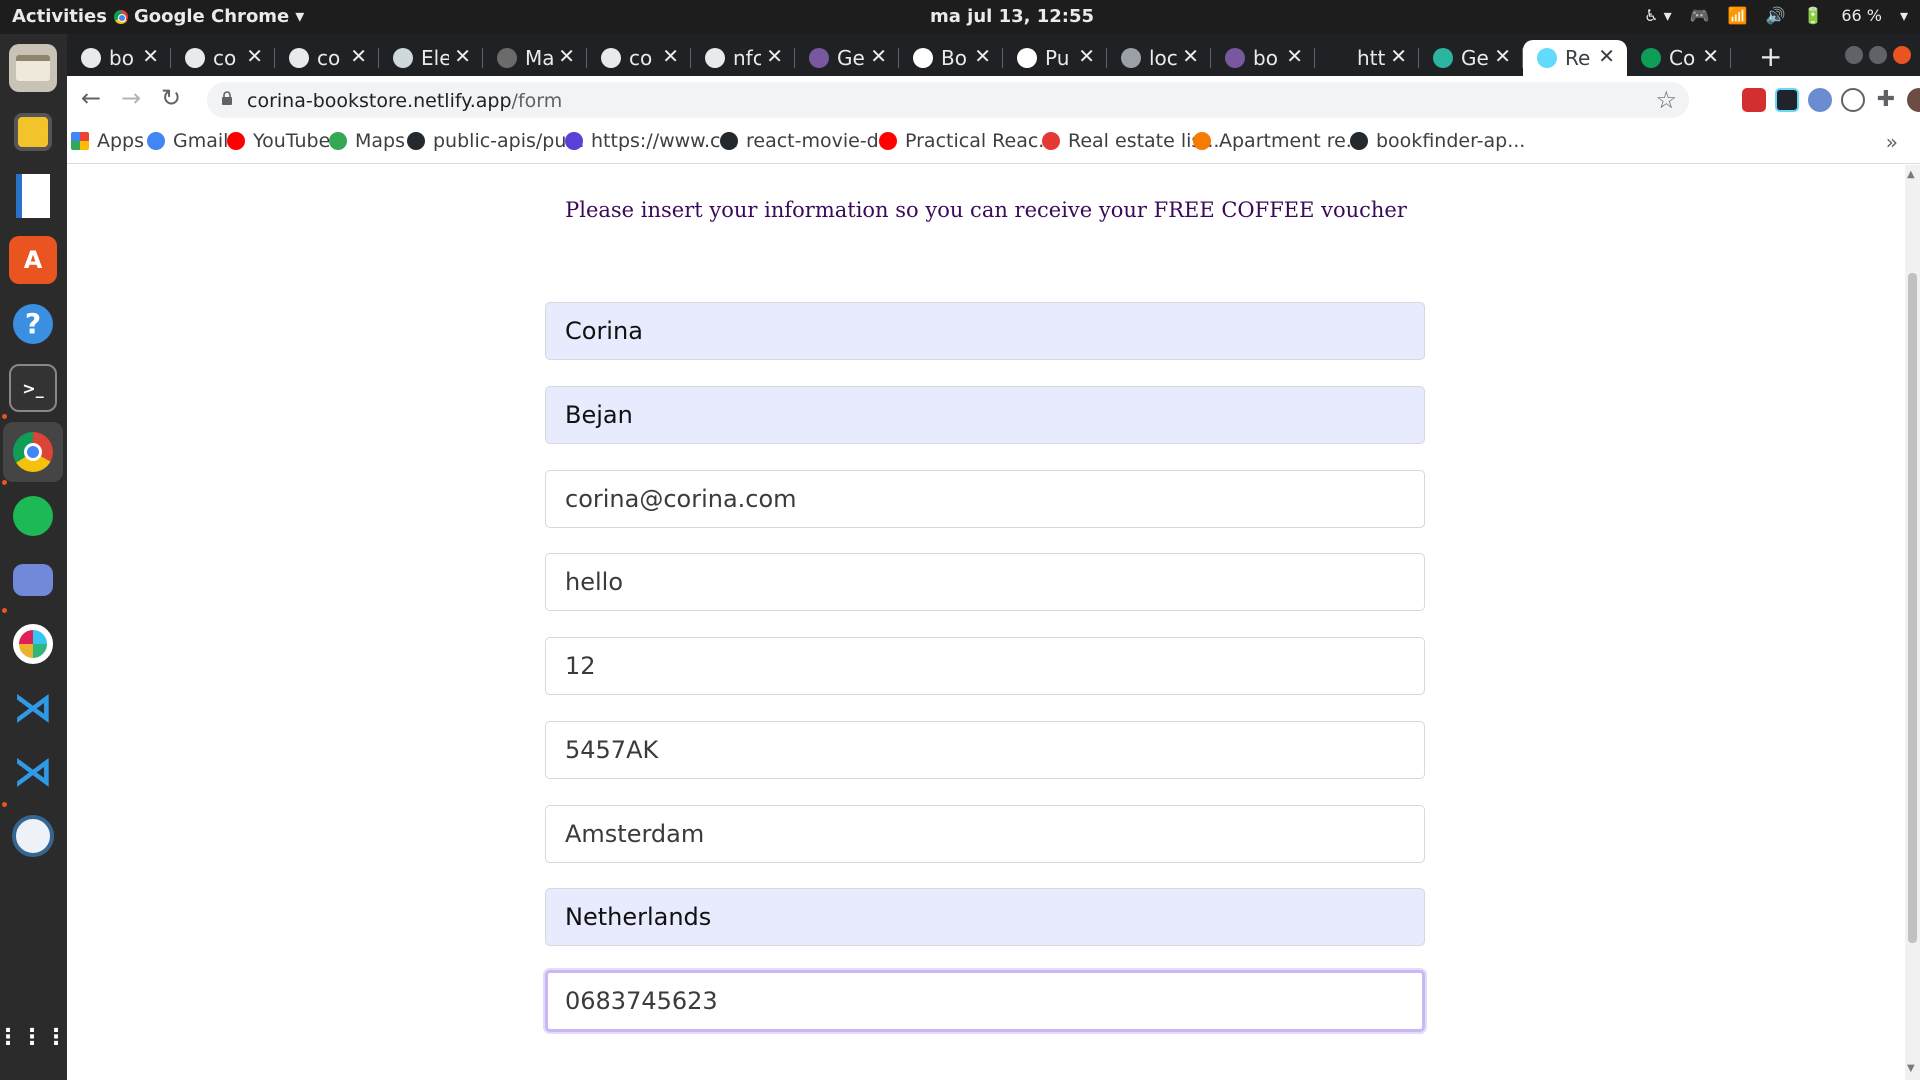 This screenshot has height=1080, width=1920. What do you see at coordinates (1159, 58) in the screenshot?
I see `browser-tab: loc ✕` at bounding box center [1159, 58].